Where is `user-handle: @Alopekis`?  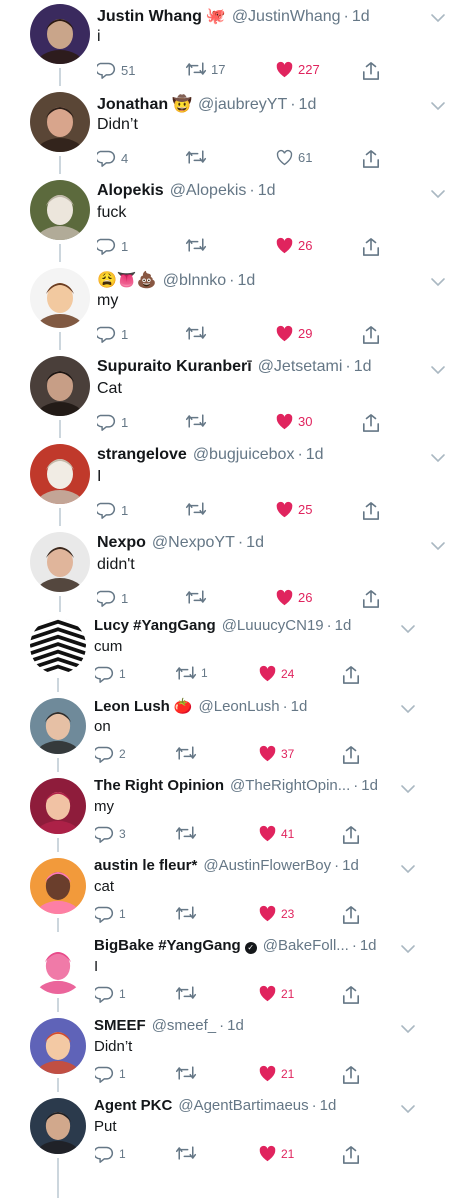
user-handle: @Alopekis is located at coordinates (208, 191).